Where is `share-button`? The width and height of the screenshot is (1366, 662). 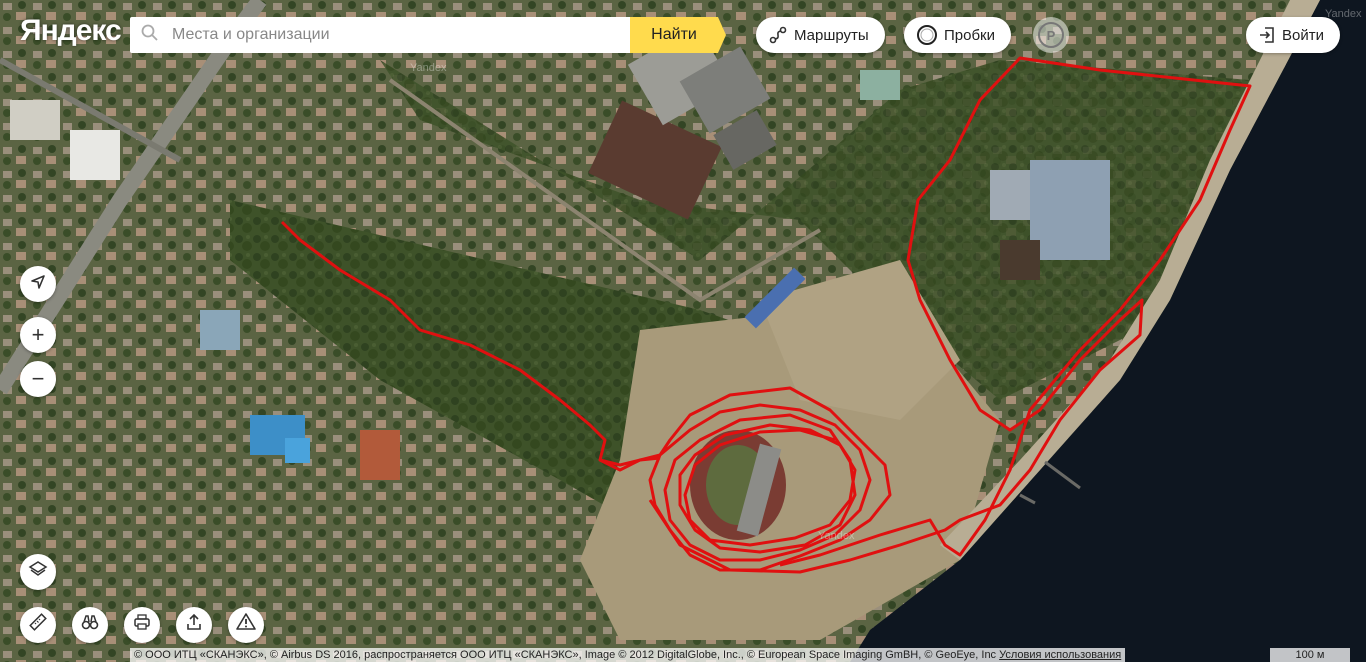
share-button is located at coordinates (194, 625).